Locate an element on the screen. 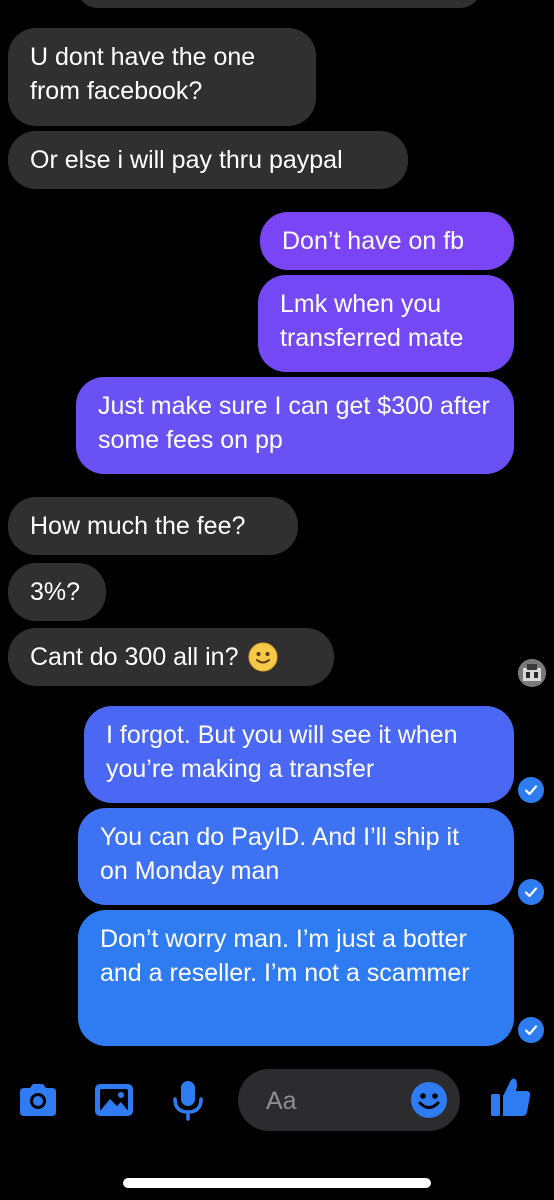 The height and width of the screenshot is (1200, 554). message-composer is located at coordinates (349, 1100).